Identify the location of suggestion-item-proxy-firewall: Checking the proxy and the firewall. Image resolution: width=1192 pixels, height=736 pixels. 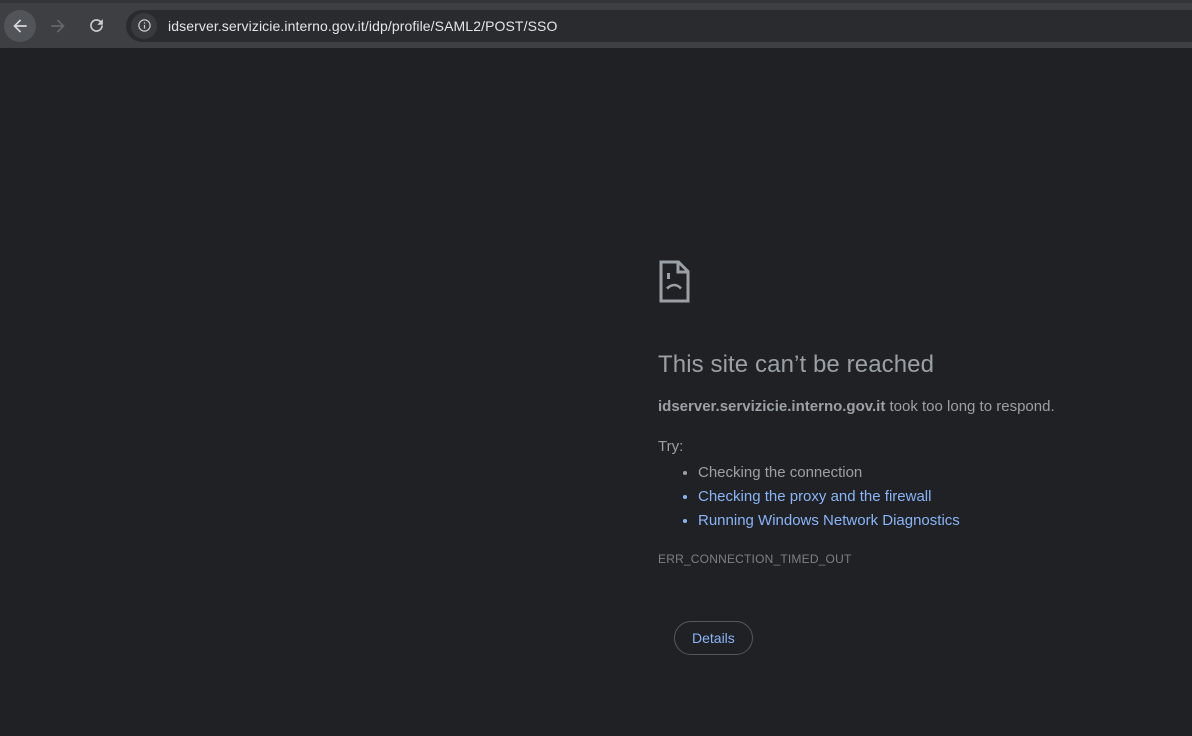
(918, 497).